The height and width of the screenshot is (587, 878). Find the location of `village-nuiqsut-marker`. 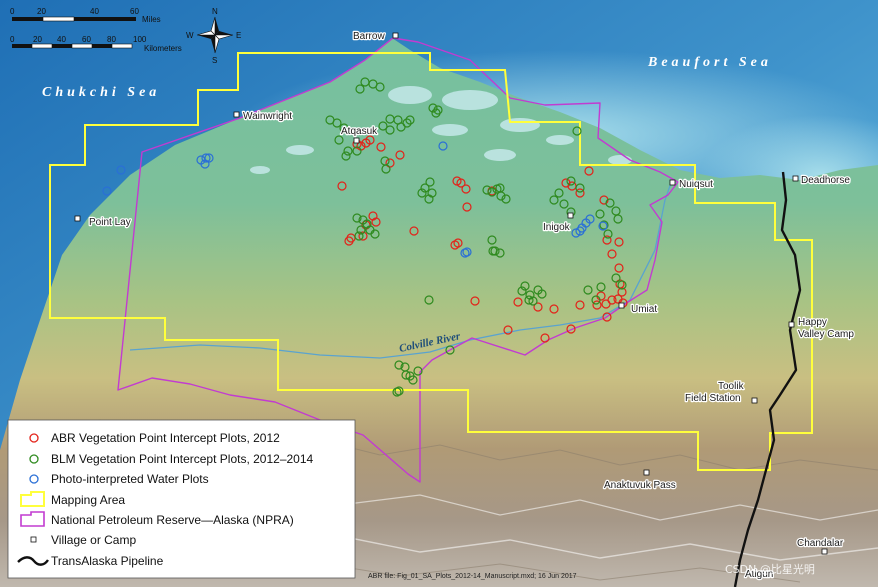

village-nuiqsut-marker is located at coordinates (672, 182).